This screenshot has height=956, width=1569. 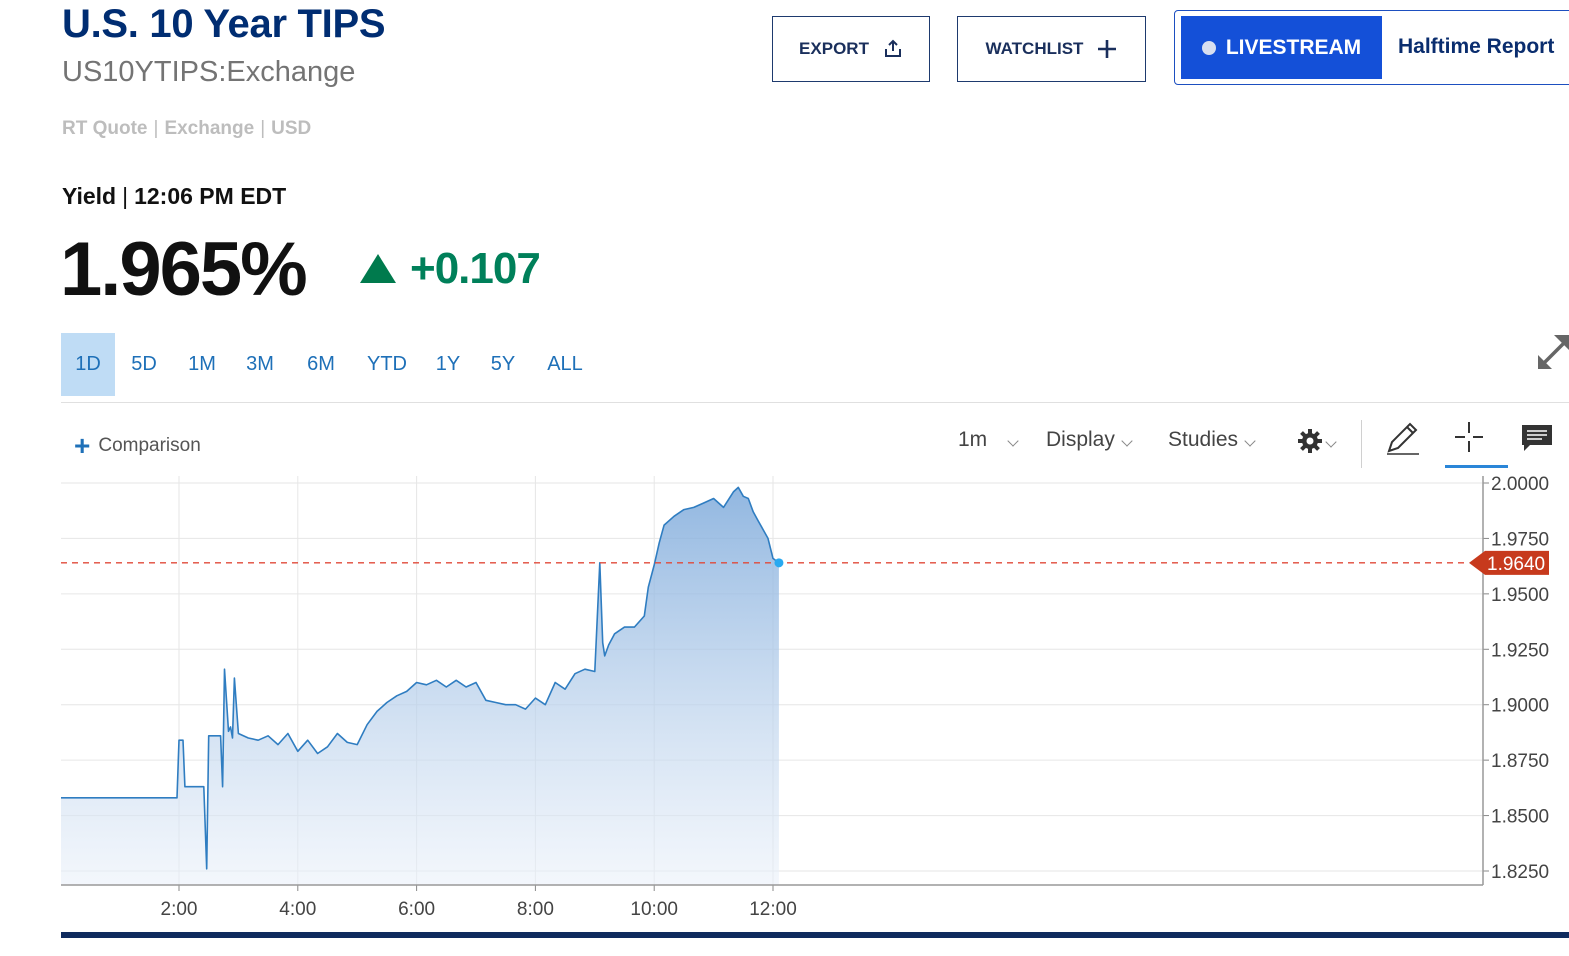 What do you see at coordinates (1520, 817) in the screenshot?
I see `y-tick-label: 1.8500` at bounding box center [1520, 817].